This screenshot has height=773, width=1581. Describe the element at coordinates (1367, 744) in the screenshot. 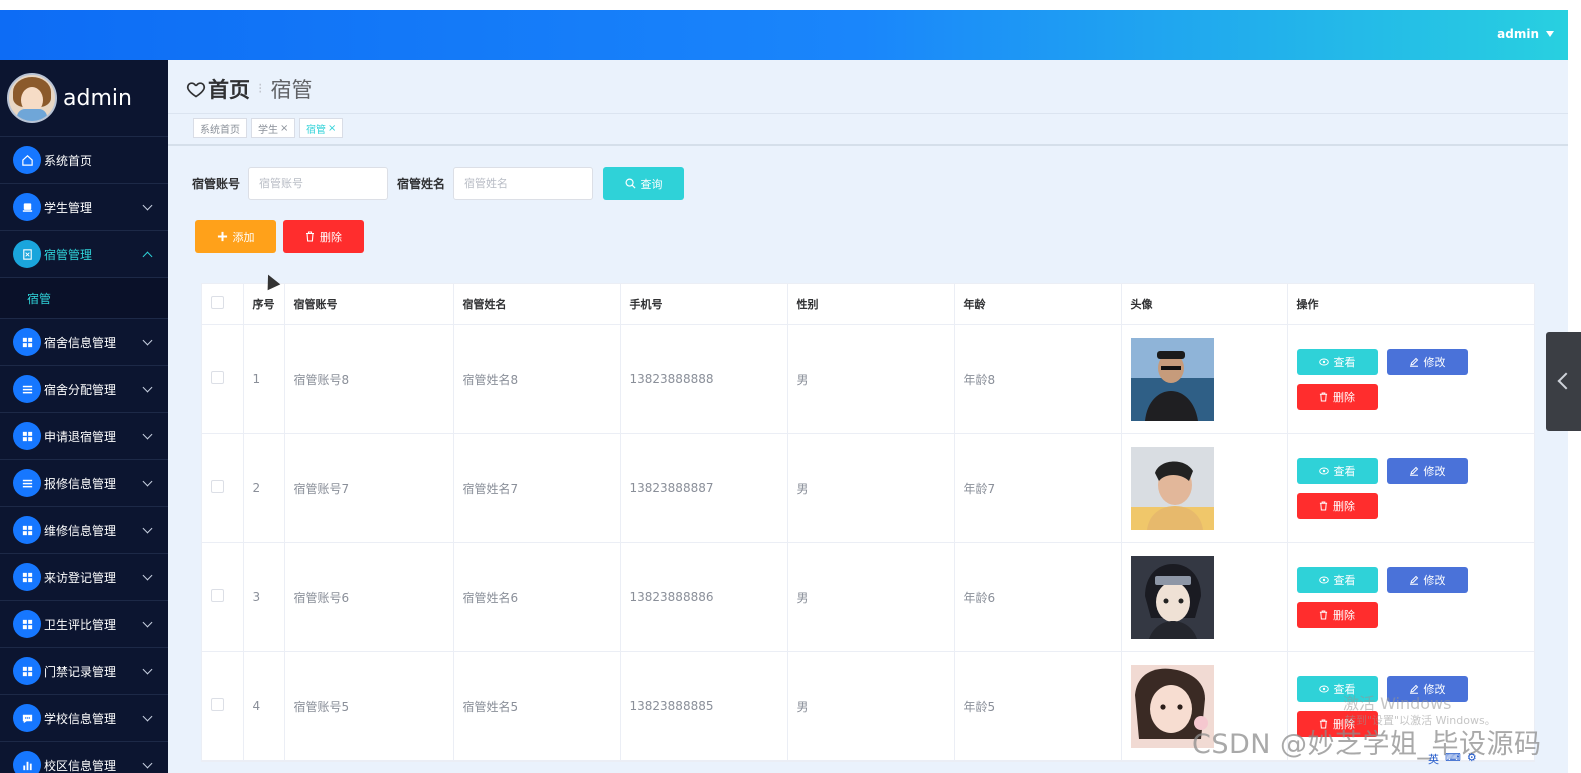

I see `csdn-watermark: CSDN @妙芝学姐_毕设源码` at that location.